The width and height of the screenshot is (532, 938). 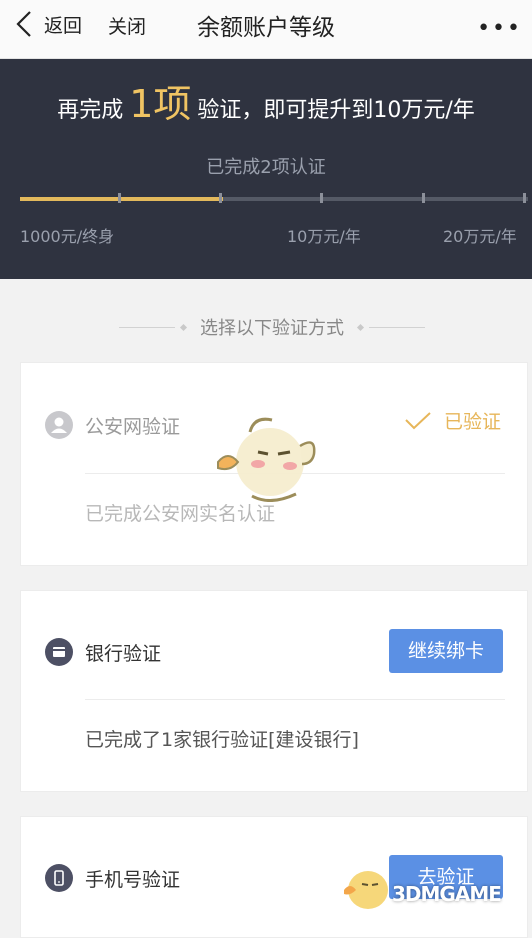 What do you see at coordinates (266, 459) in the screenshot?
I see `mascot-watermark-image` at bounding box center [266, 459].